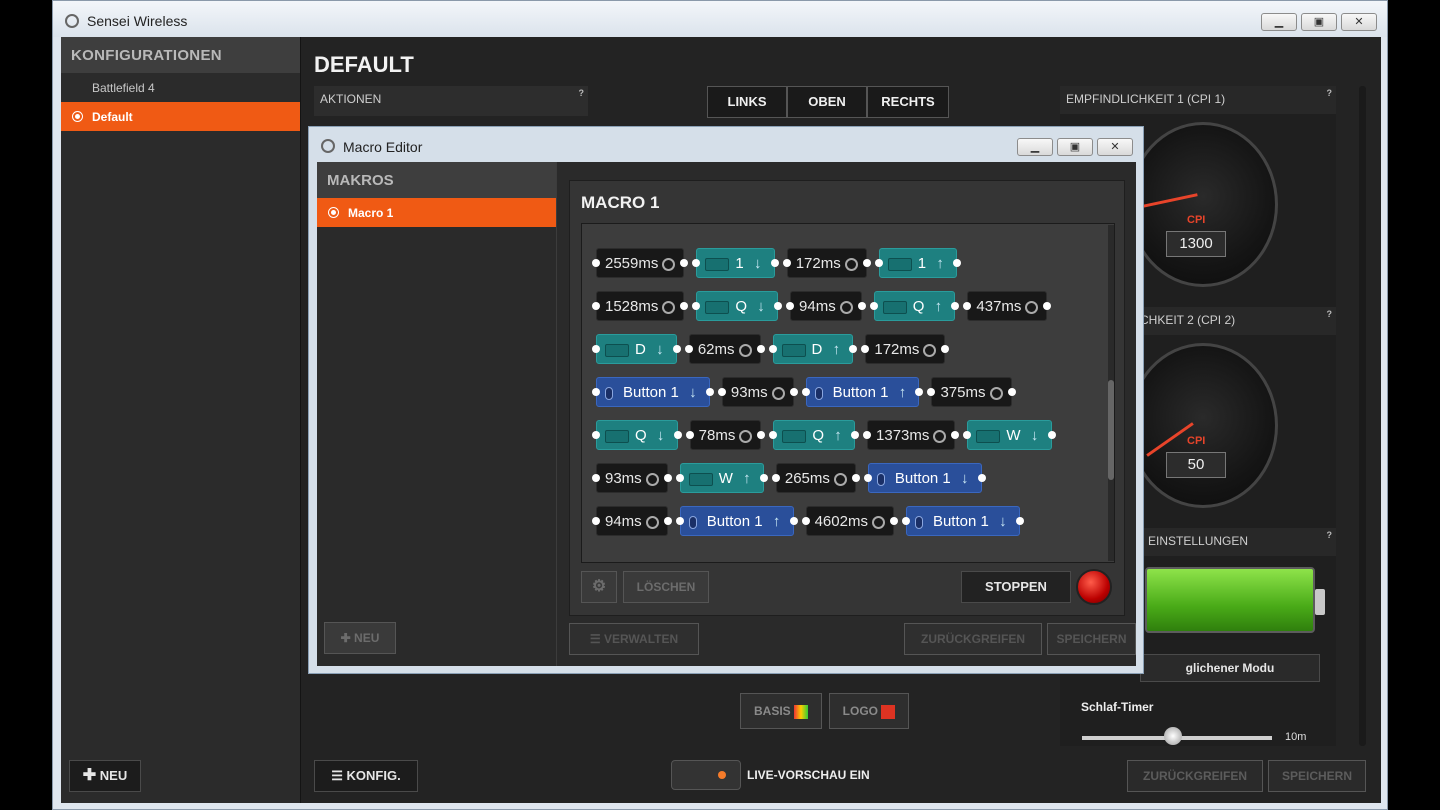 Image resolution: width=1440 pixels, height=810 pixels. Describe the element at coordinates (813, 349) in the screenshot. I see `key-event-block: D ↑` at that location.